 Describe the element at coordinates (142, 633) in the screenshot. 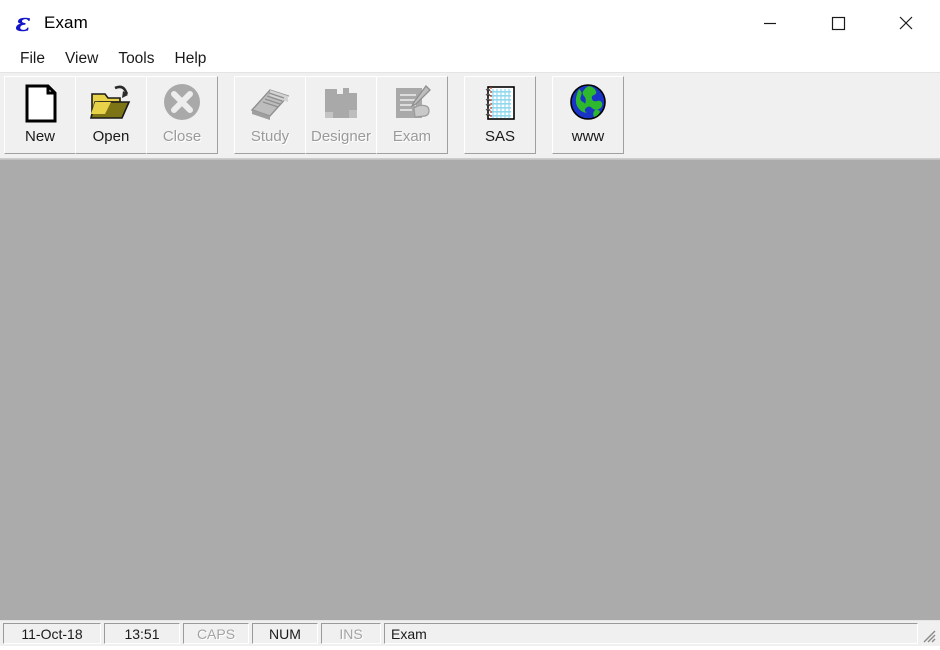

I see `status-time: 13:51` at that location.